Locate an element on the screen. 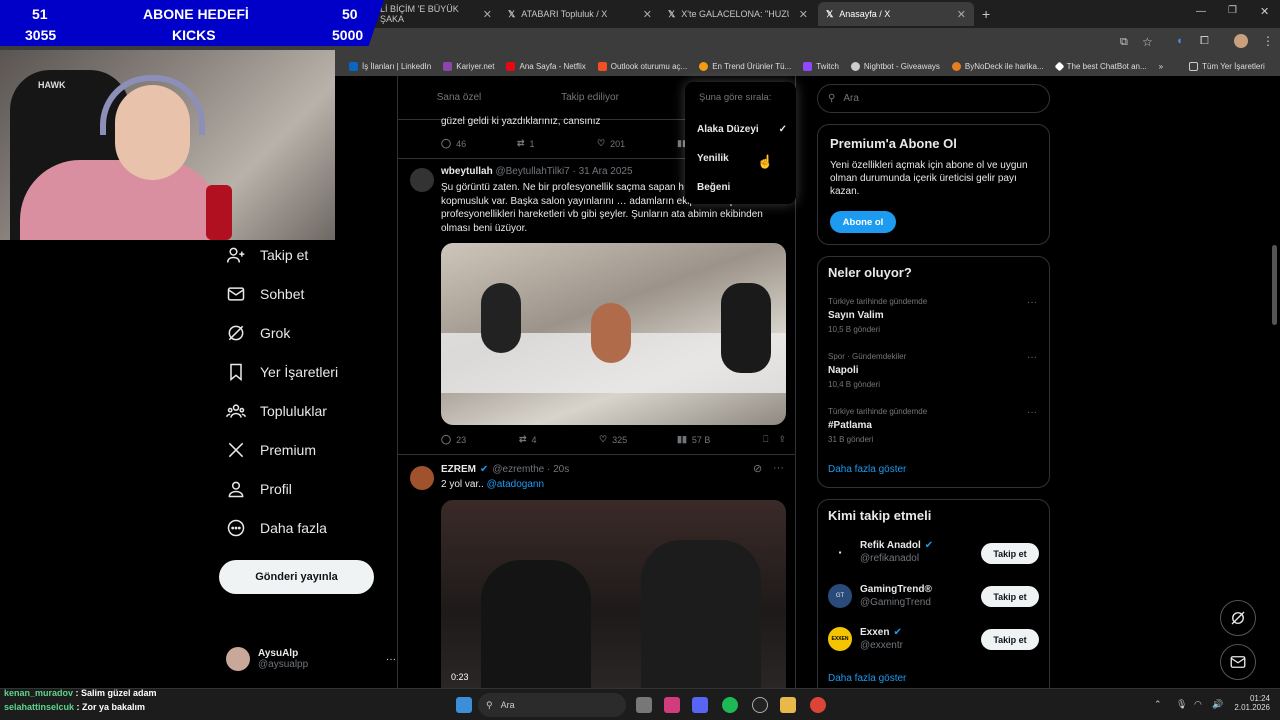  bookmark-icon: ⎕ is located at coordinates (765, 439).